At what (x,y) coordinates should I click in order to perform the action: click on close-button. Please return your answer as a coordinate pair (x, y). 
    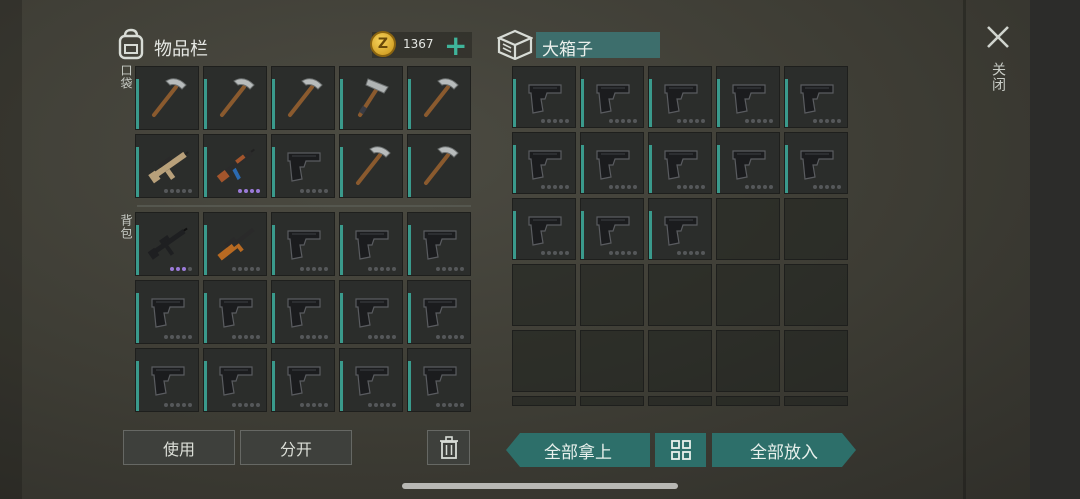
    Looking at the image, I should click on (998, 37).